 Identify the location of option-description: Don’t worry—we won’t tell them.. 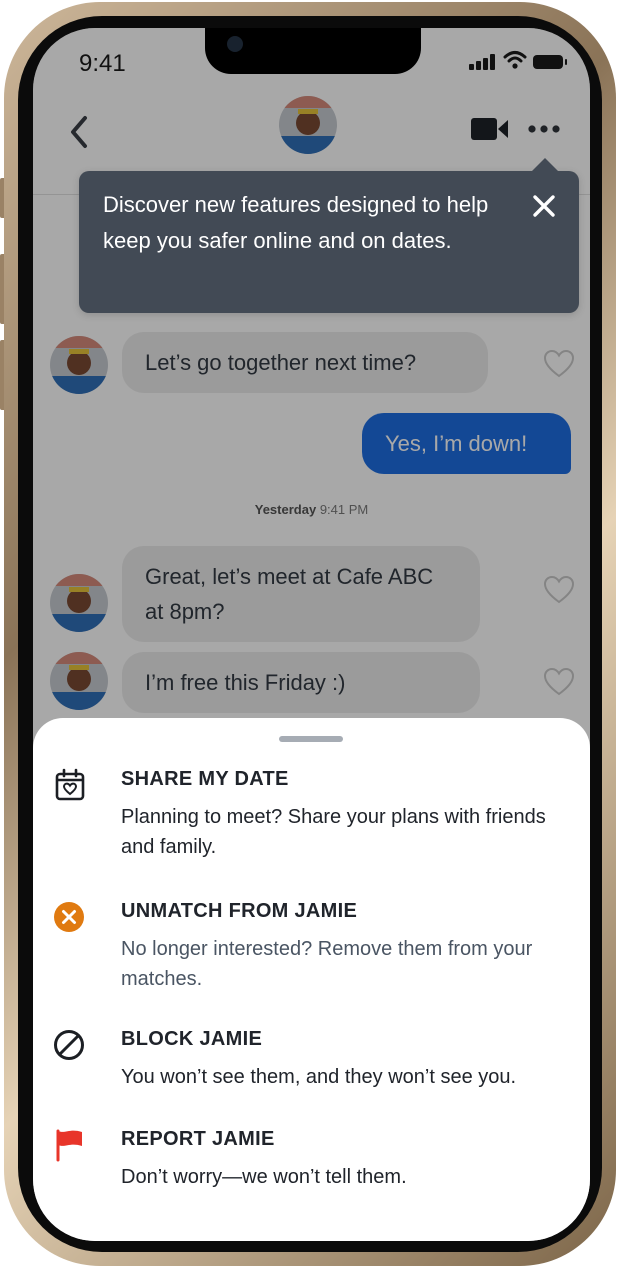
(264, 1177).